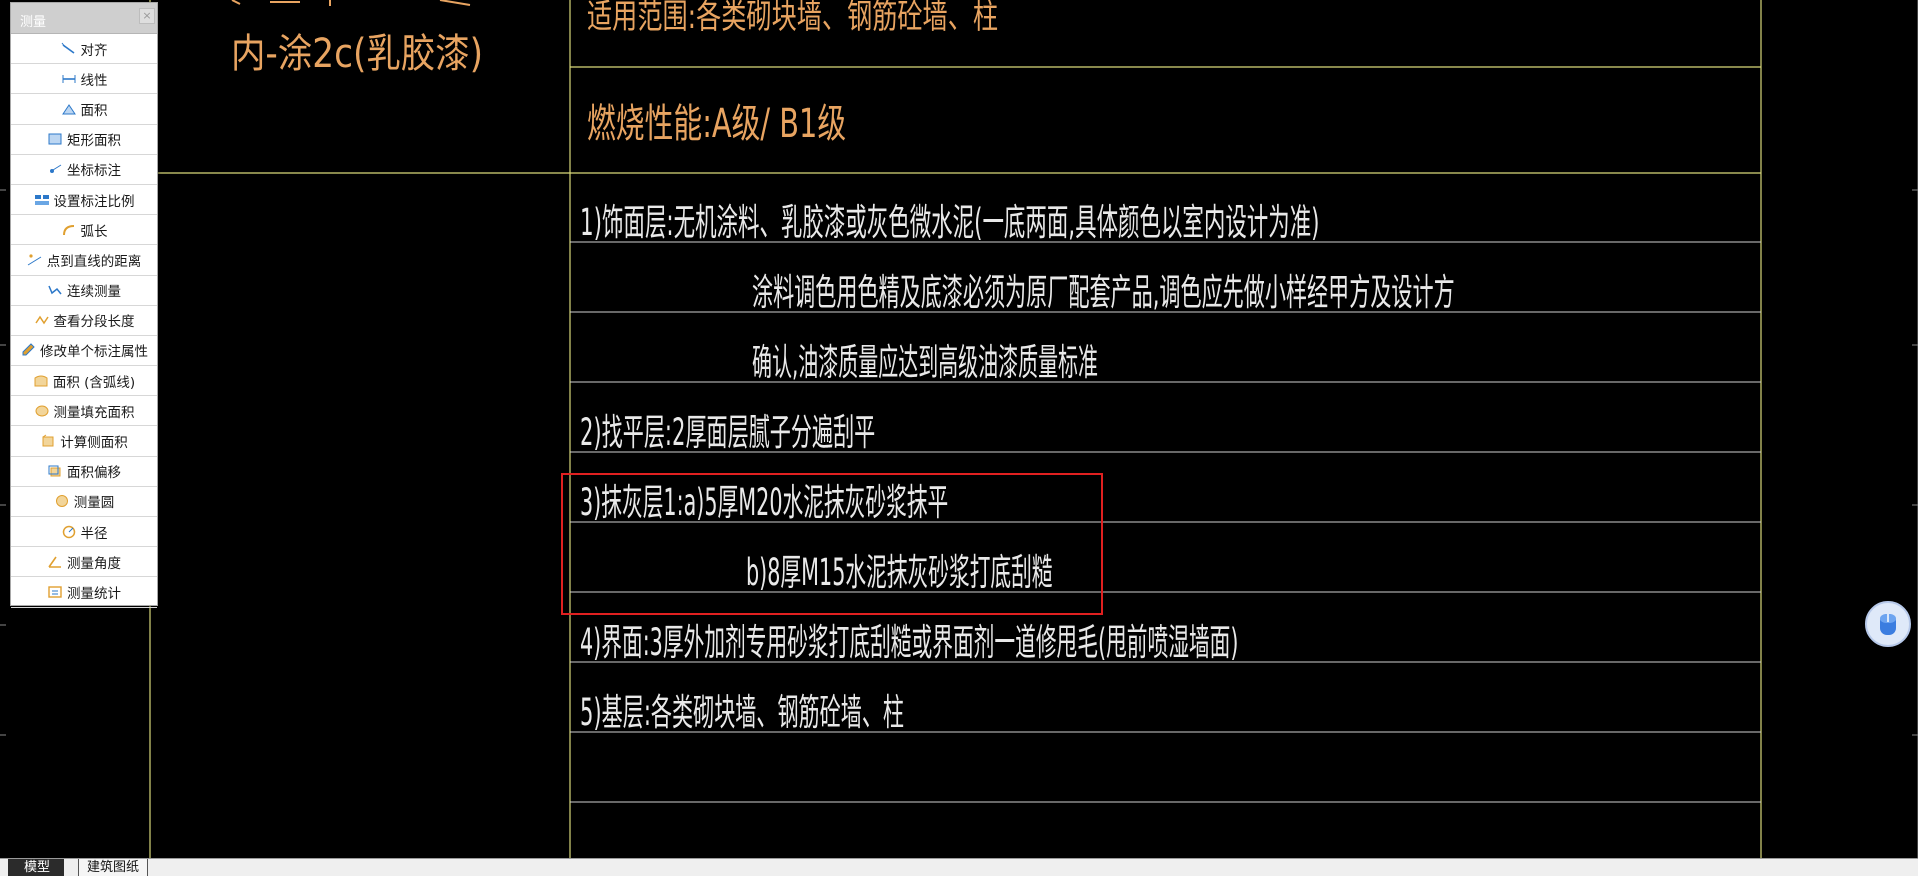 This screenshot has width=1918, height=876. I want to click on measure-item-side-area: 计算侧面积, so click(84, 441).